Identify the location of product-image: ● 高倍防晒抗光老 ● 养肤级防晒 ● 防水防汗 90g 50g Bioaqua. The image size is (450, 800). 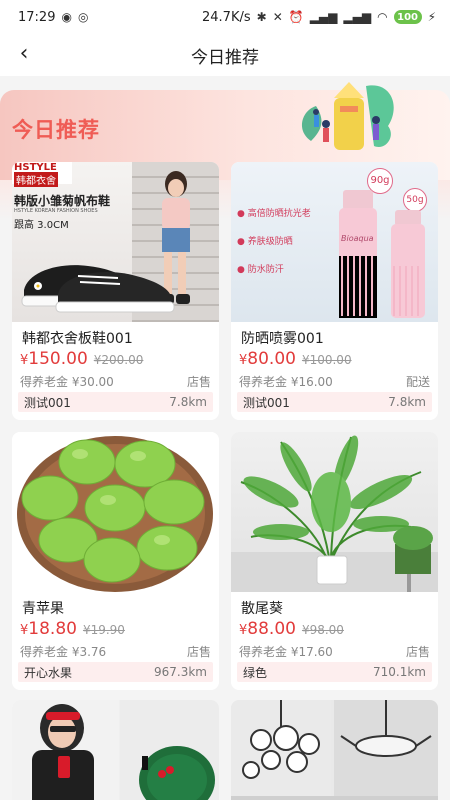
(334, 242).